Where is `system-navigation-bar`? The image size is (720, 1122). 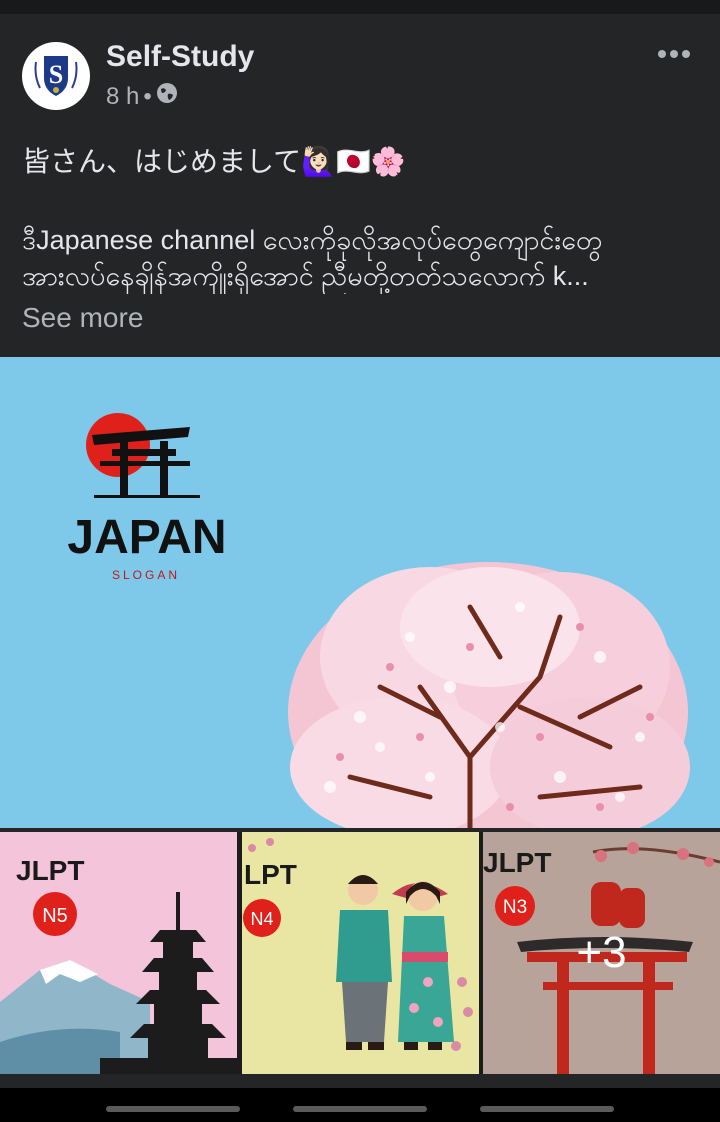 system-navigation-bar is located at coordinates (360, 1105).